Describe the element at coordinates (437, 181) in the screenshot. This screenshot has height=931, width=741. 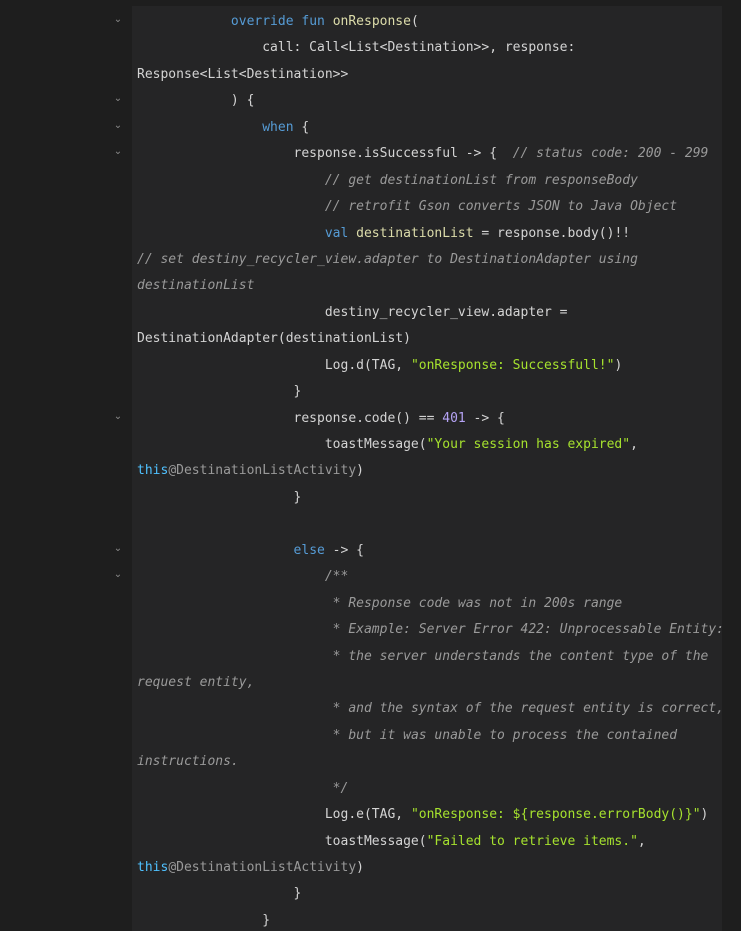
I see `code-line: // get destinationList from responseBody` at that location.